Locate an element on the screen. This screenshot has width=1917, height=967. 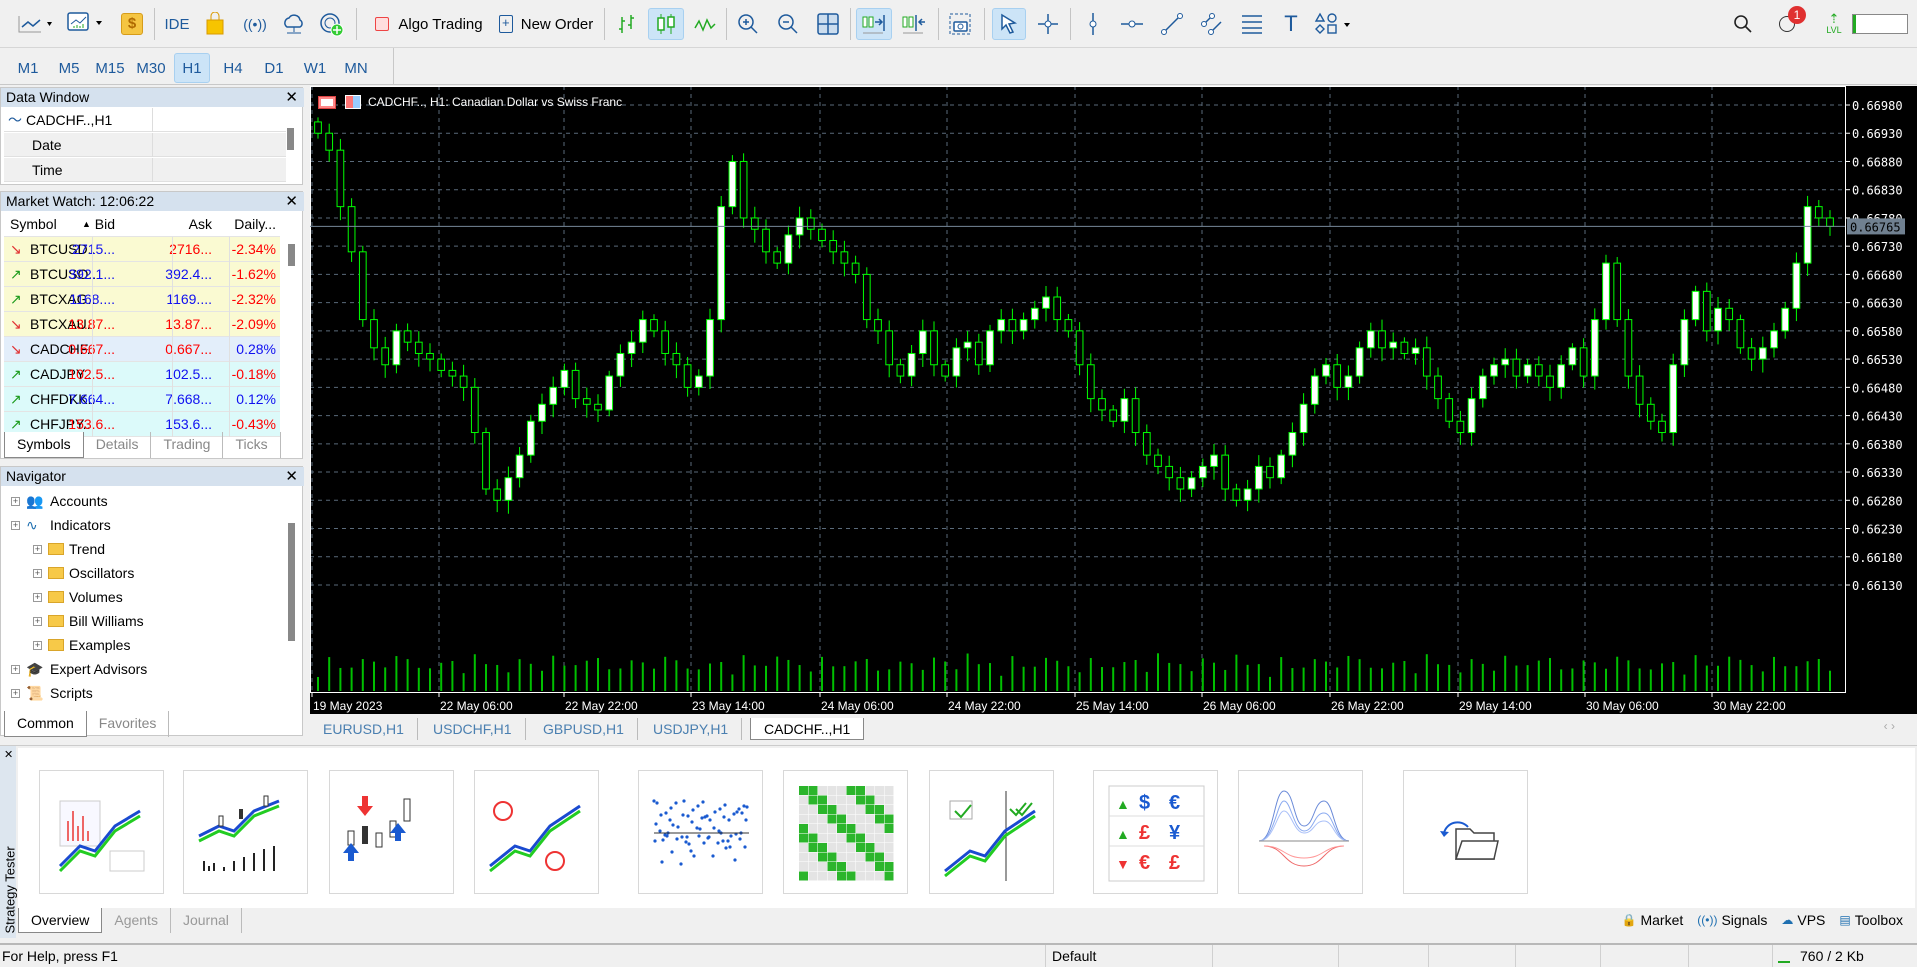
tab-trading: Trading is located at coordinates (187, 445).